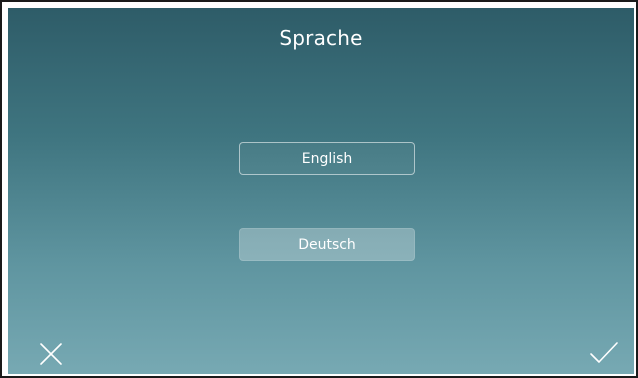 The width and height of the screenshot is (638, 378). I want to click on confirm-button, so click(604, 353).